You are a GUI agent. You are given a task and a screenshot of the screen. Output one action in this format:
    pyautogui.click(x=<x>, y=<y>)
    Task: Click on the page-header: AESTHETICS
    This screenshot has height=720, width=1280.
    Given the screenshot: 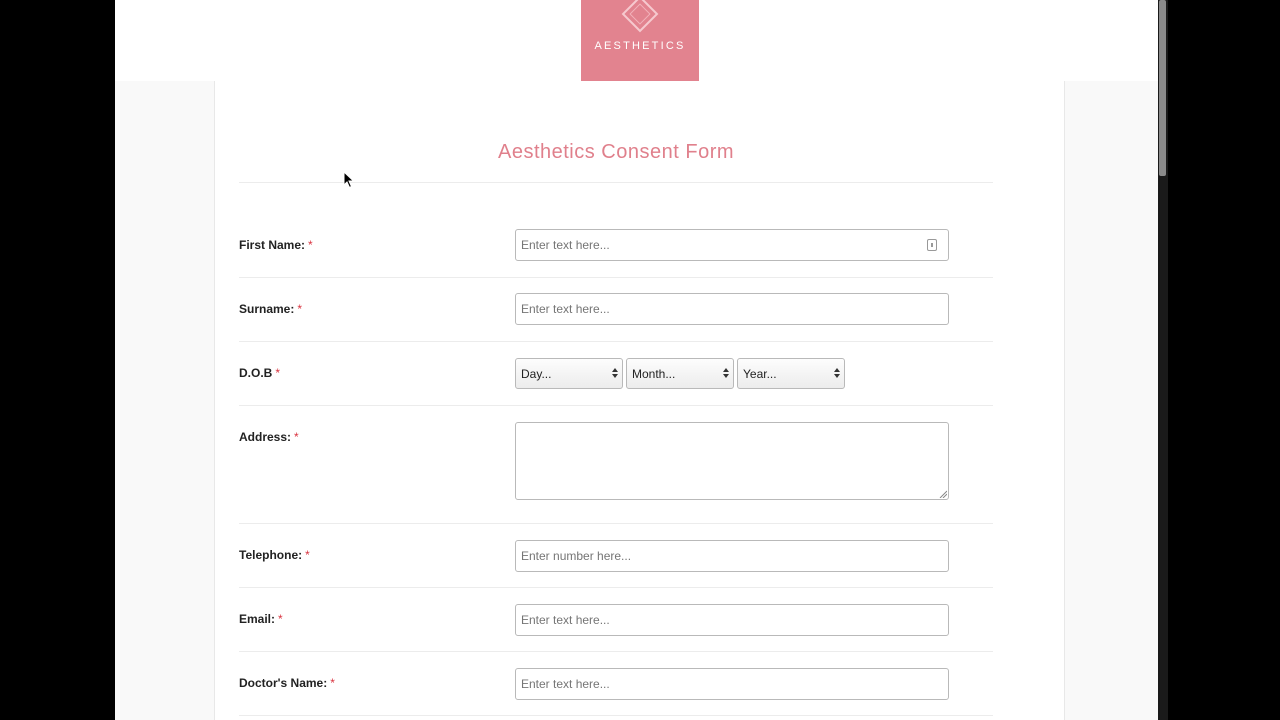 What is the action you would take?
    pyautogui.click(x=636, y=40)
    